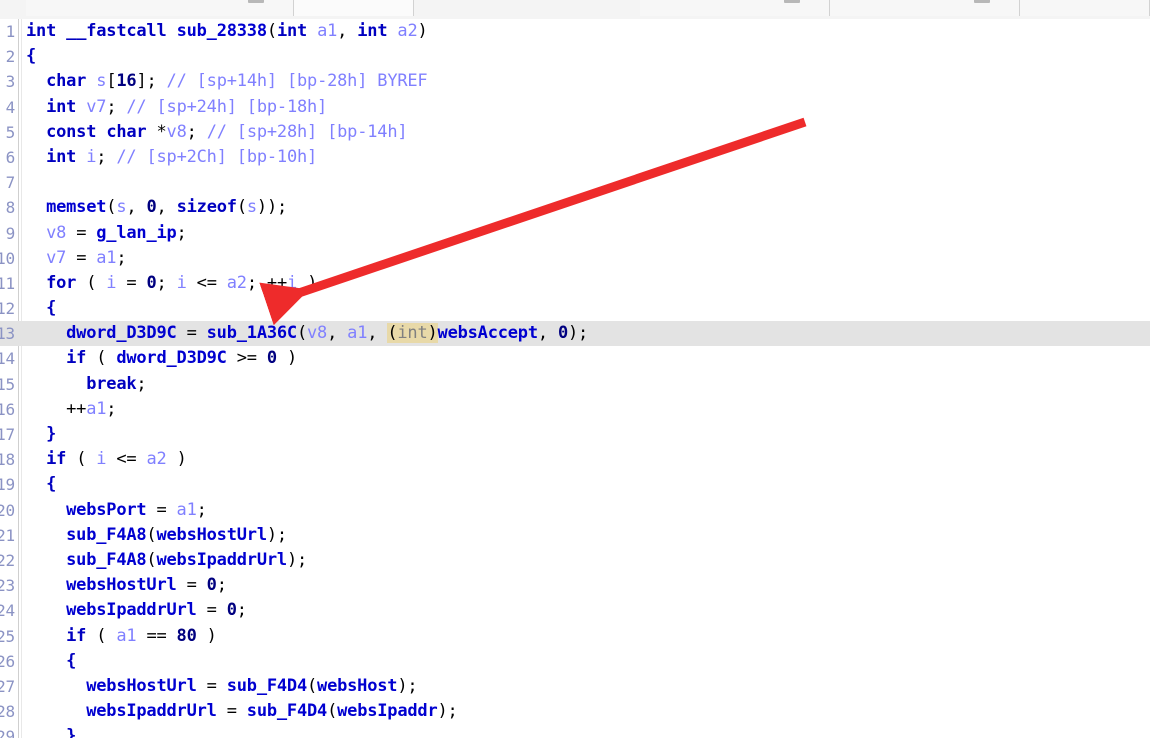 Image resolution: width=1150 pixels, height=738 pixels. I want to click on code-line: 15 break;, so click(575, 384).